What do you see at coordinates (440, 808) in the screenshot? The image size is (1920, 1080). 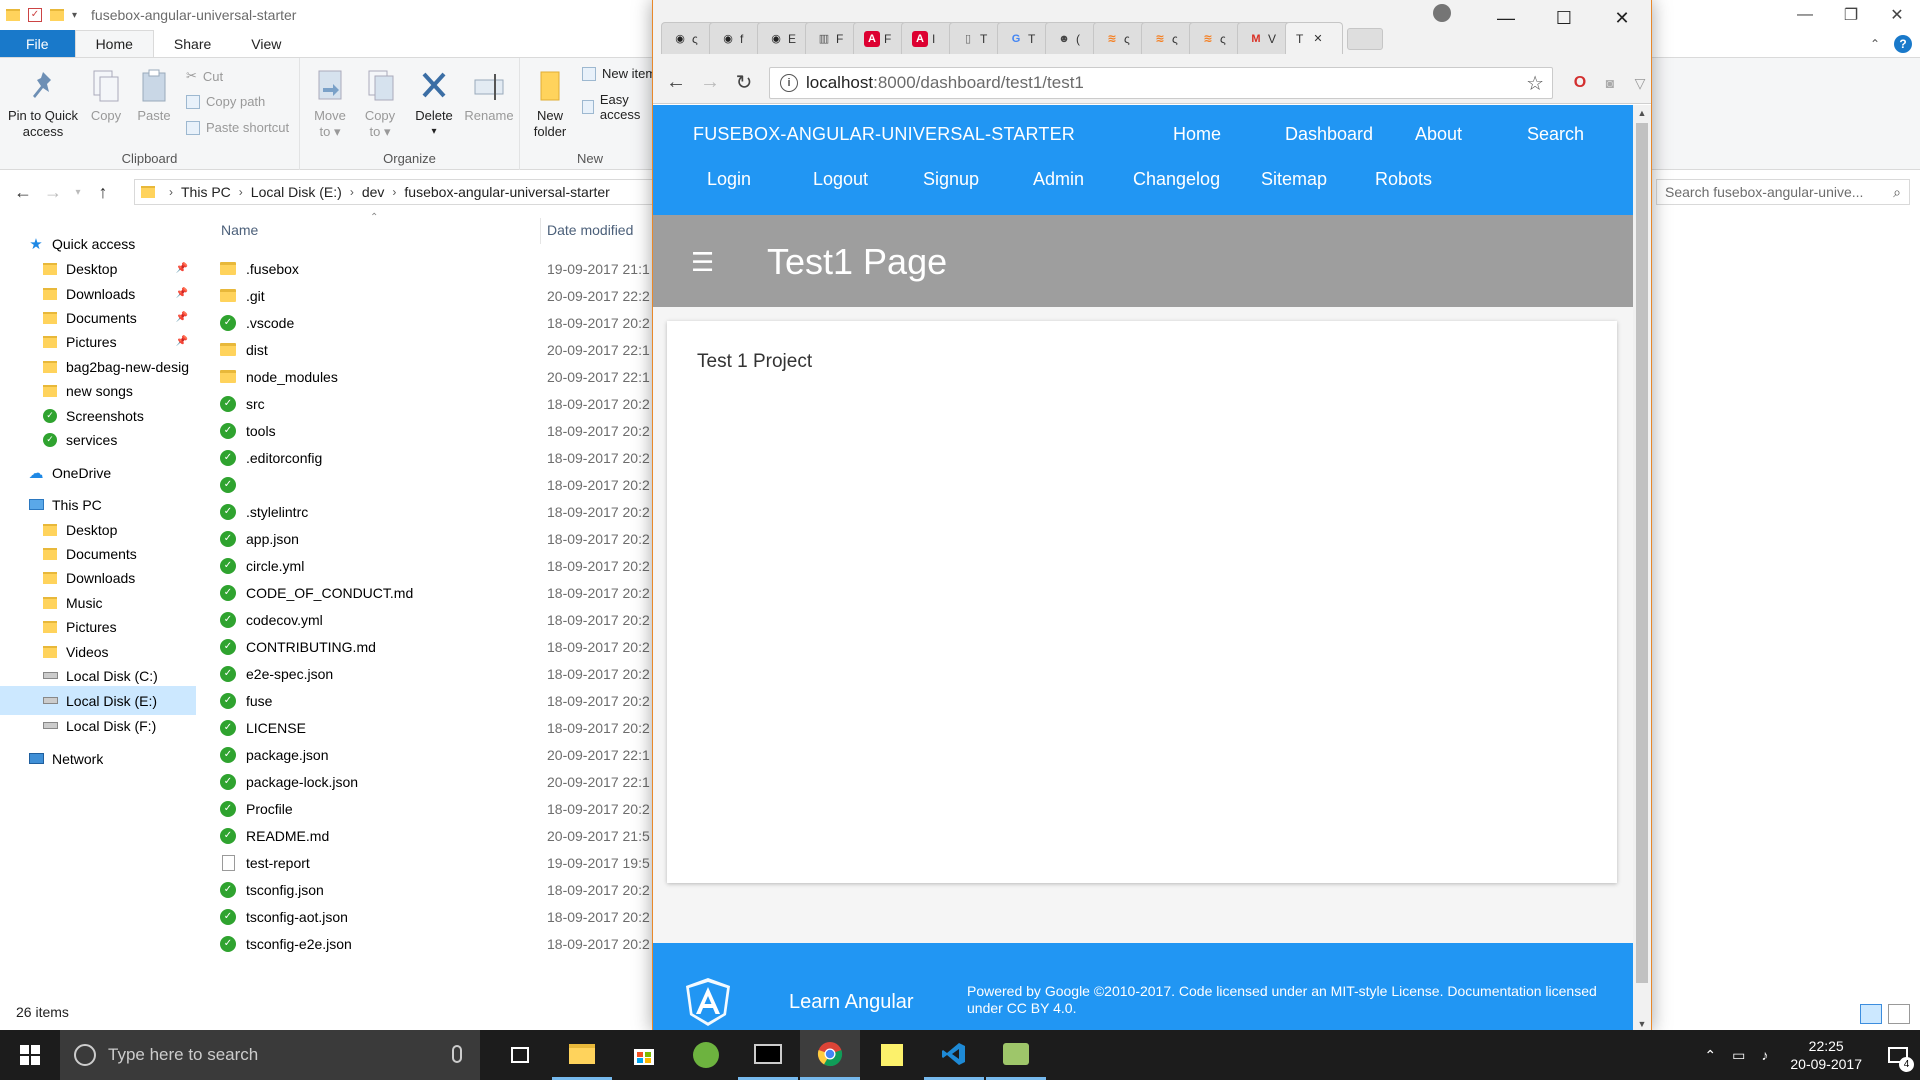 I see `file-row: ✓ Procfile 18-09-2017 20:2` at bounding box center [440, 808].